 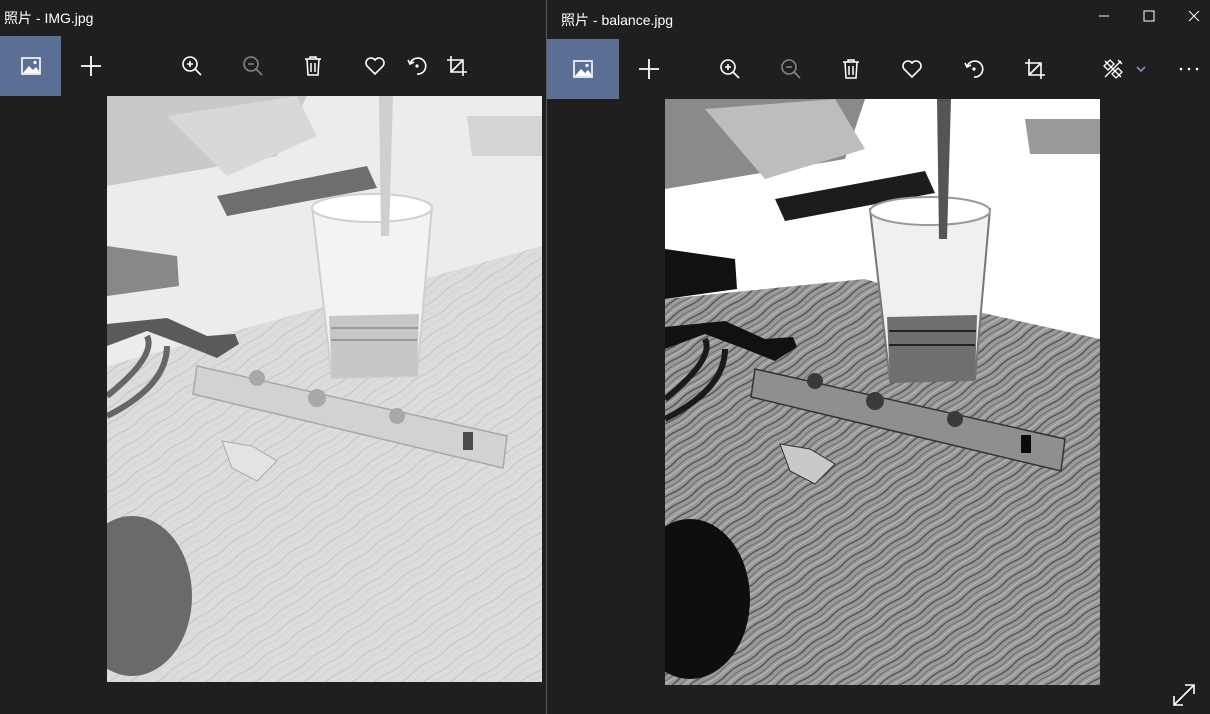 I want to click on minimize-button, so click(x=1104, y=16).